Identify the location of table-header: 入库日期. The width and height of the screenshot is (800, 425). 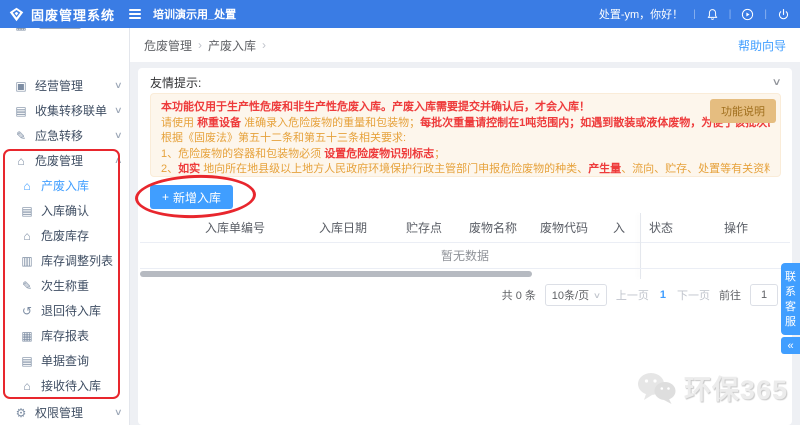
(342, 228).